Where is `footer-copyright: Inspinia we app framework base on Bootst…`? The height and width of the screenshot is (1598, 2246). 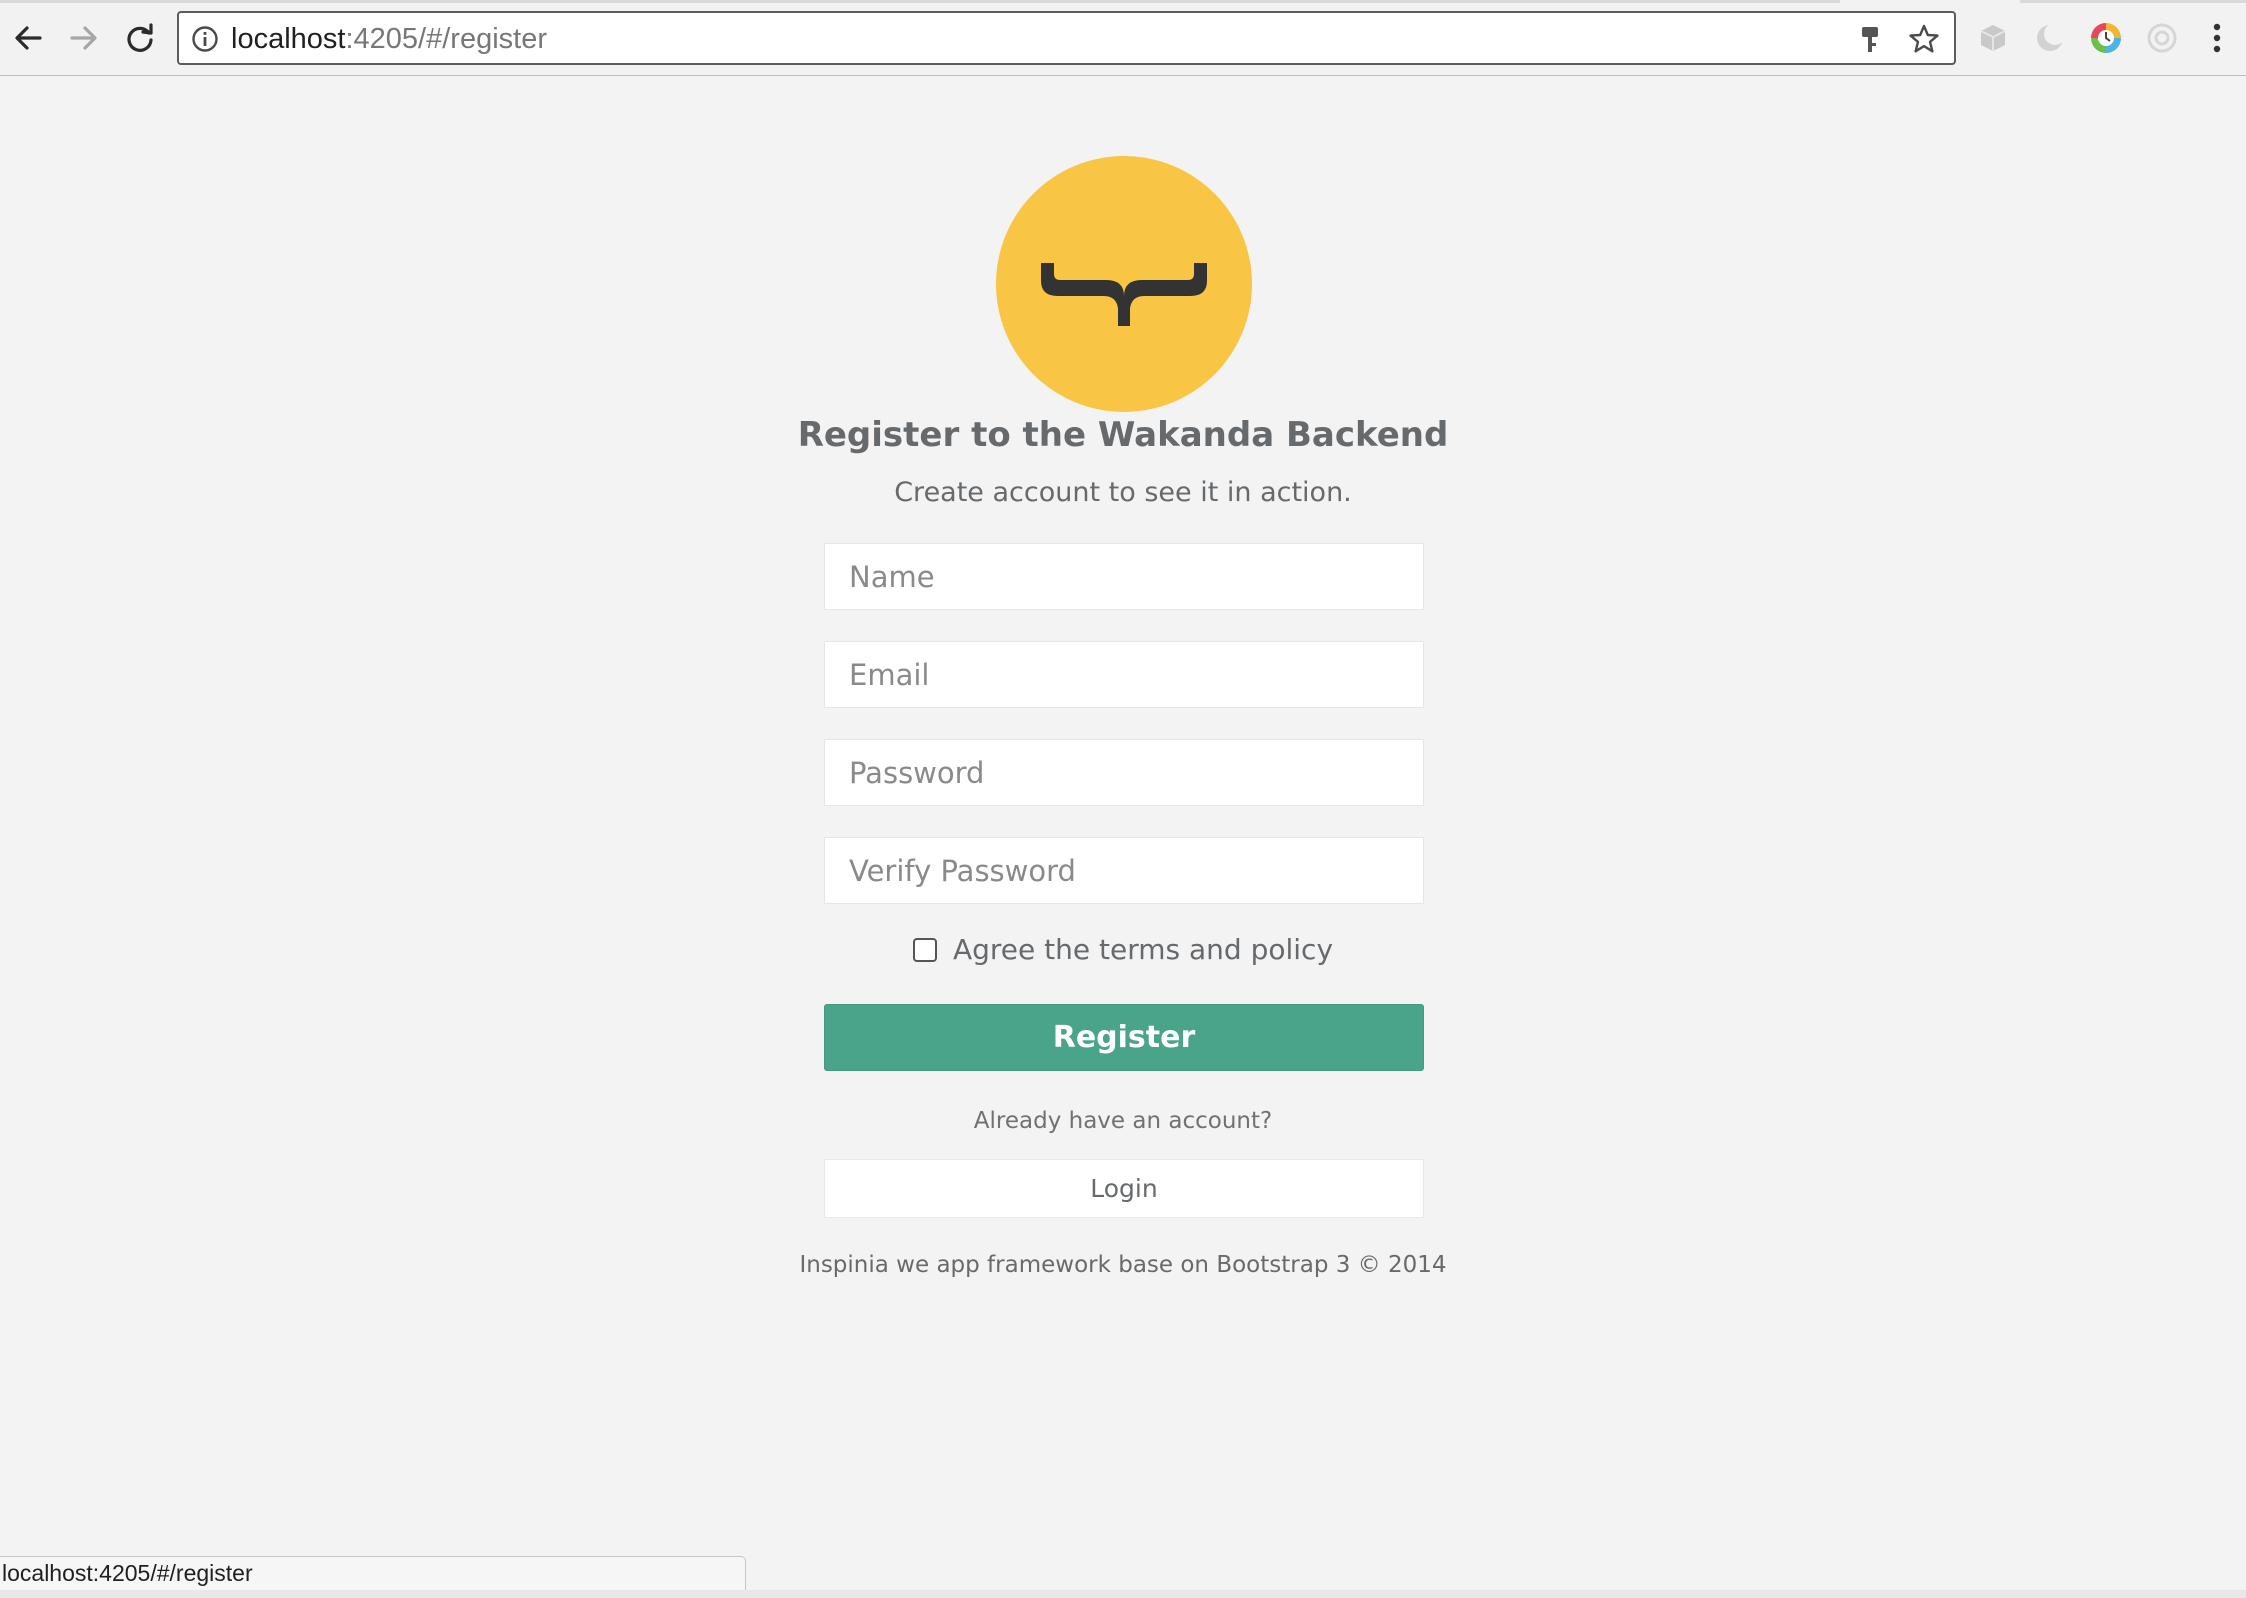 footer-copyright: Inspinia we app framework base on Bootst… is located at coordinates (1123, 1265).